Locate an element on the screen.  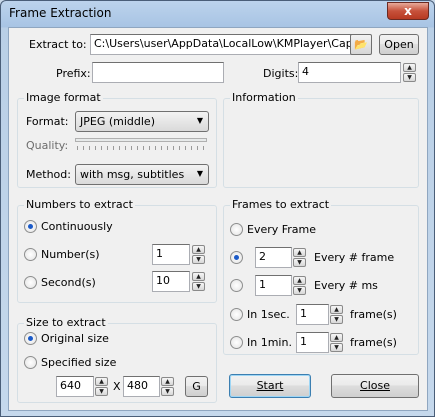
numbers-to-extract-title: Numbers to extract is located at coordinates (79, 204).